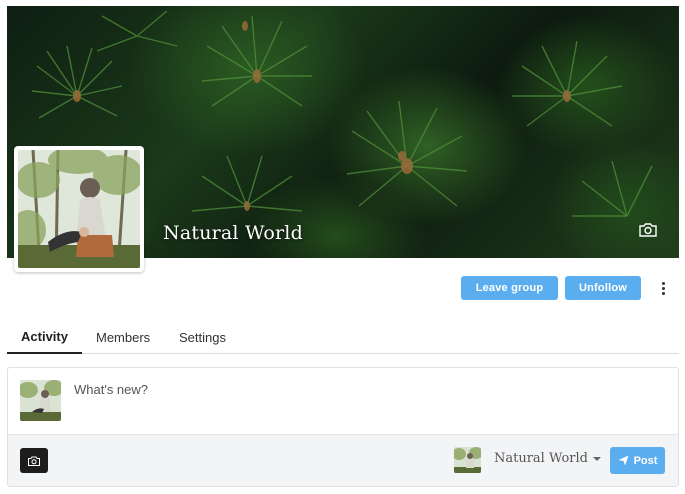 The width and height of the screenshot is (685, 494). I want to click on post-in-select: Natural World, so click(547, 458).